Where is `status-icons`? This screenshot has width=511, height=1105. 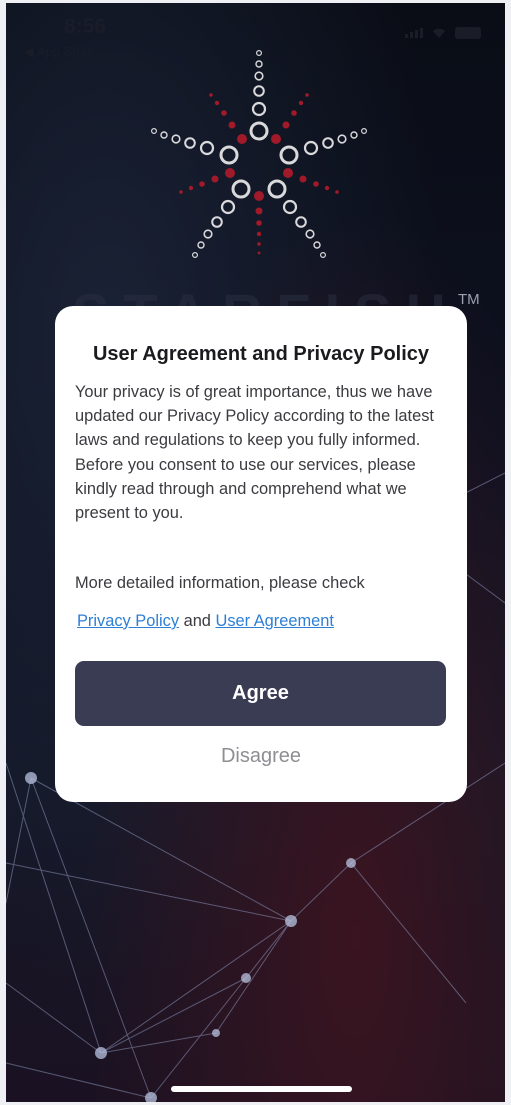 status-icons is located at coordinates (443, 33).